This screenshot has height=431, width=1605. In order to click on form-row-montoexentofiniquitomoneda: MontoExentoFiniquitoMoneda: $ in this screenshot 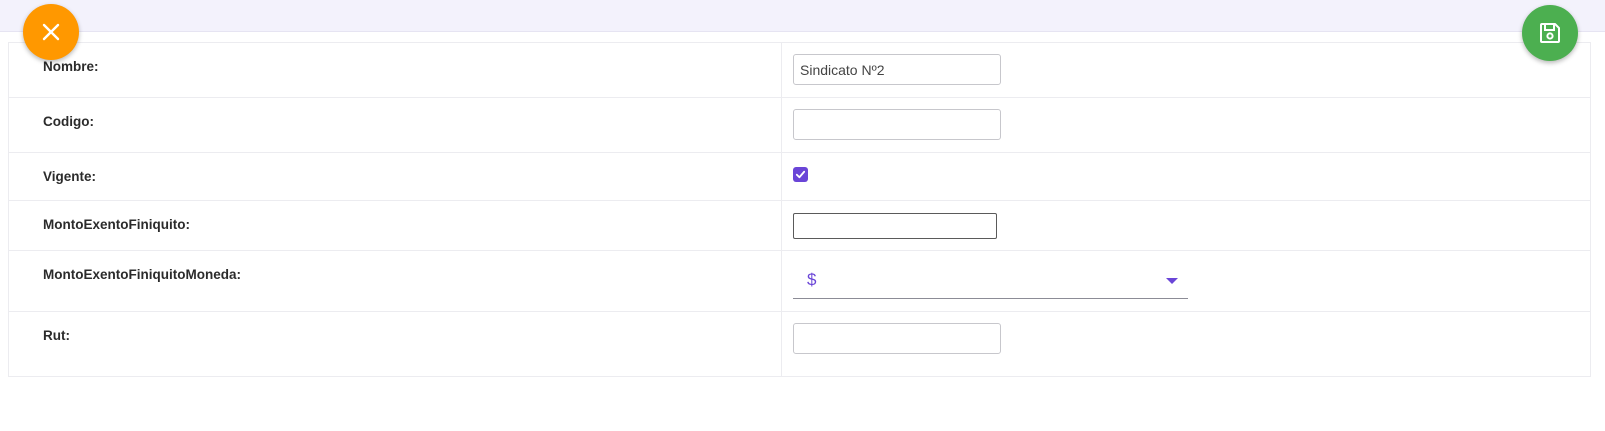, I will do `click(799, 281)`.